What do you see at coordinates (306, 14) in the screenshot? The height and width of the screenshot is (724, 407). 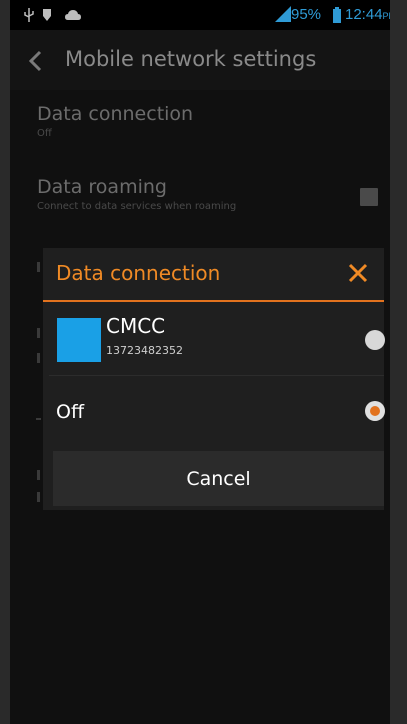 I see `battery-percent: 95%` at bounding box center [306, 14].